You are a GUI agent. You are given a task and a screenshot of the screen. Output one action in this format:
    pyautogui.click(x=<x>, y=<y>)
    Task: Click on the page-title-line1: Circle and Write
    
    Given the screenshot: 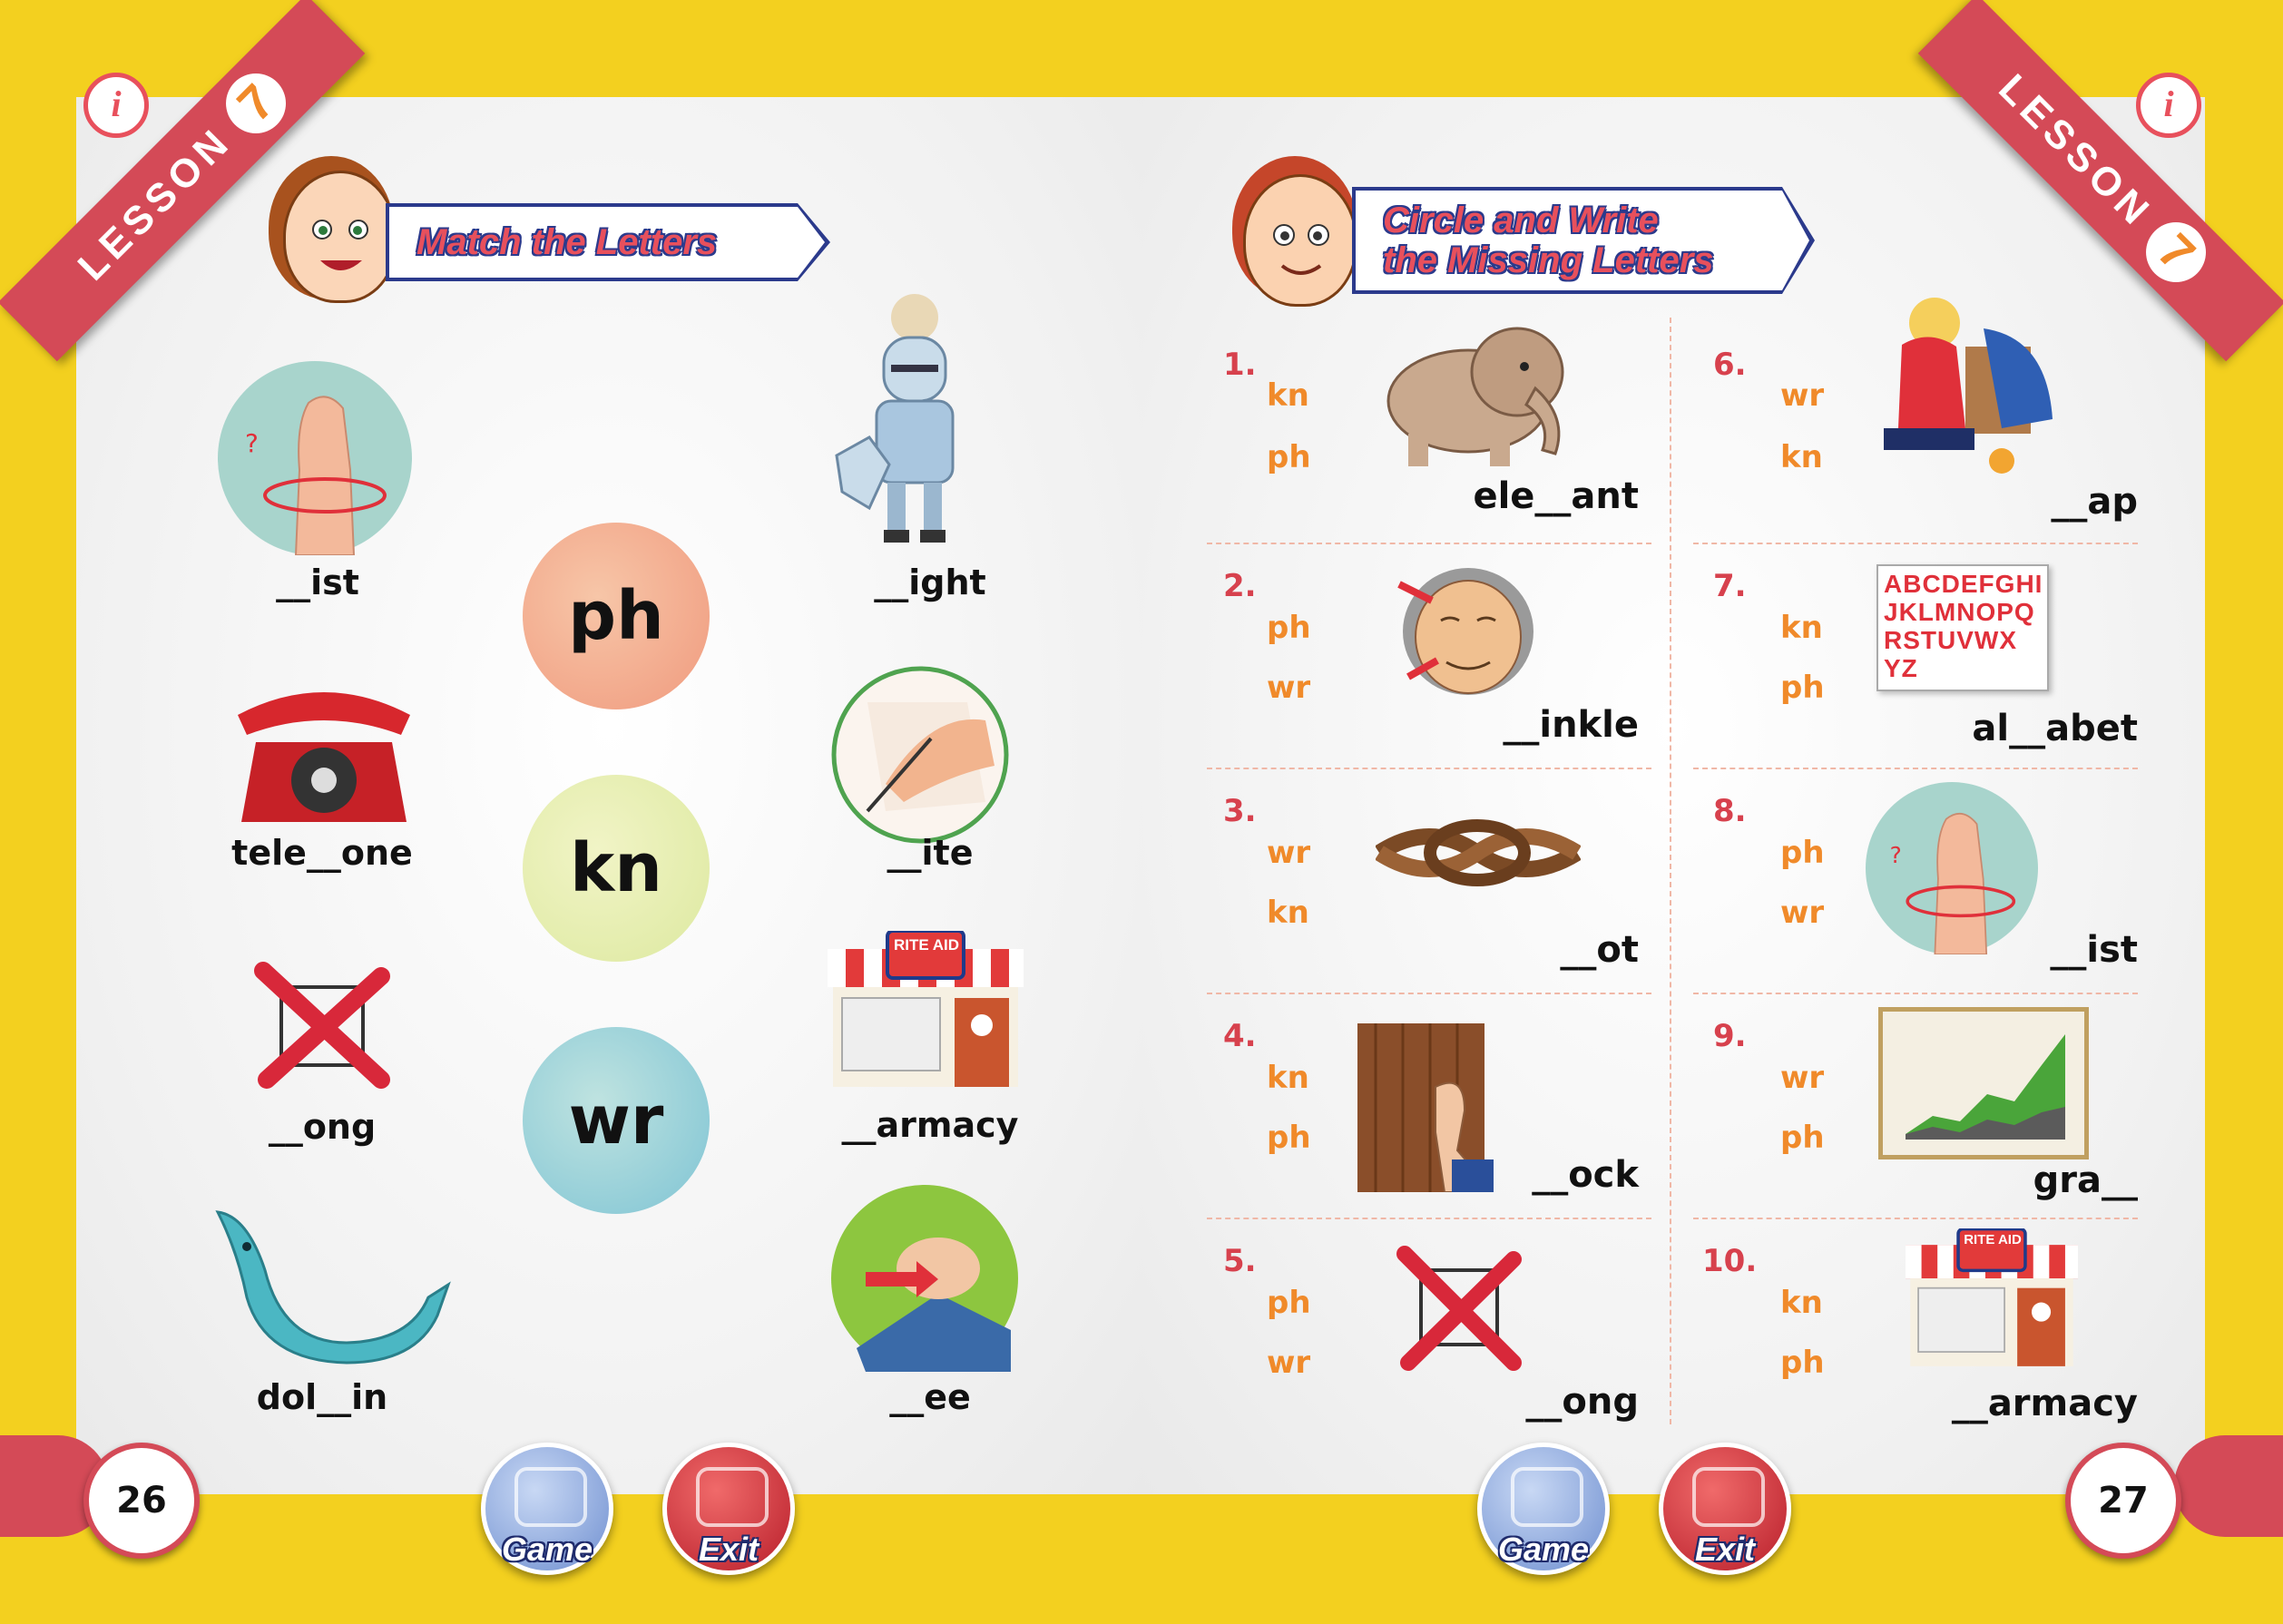 What is the action you would take?
    pyautogui.click(x=1521, y=220)
    